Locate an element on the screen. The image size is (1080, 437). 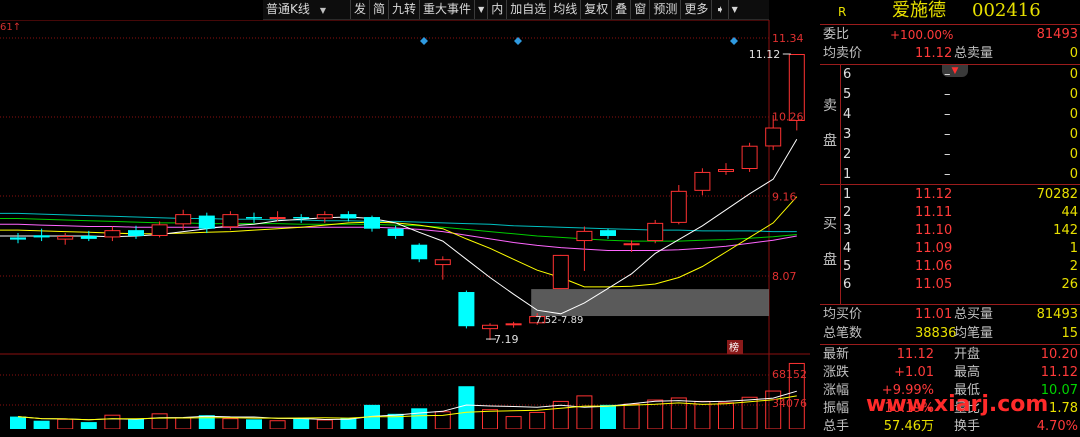
buy-order-row: 6 11.05 26 is located at coordinates (950, 285).